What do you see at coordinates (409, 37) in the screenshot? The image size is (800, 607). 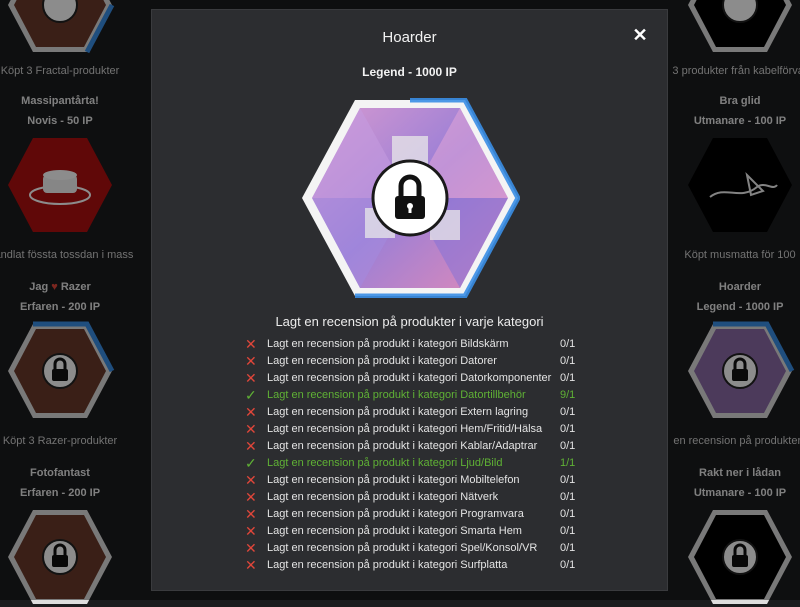 I see `modal-title: Hoarder` at bounding box center [409, 37].